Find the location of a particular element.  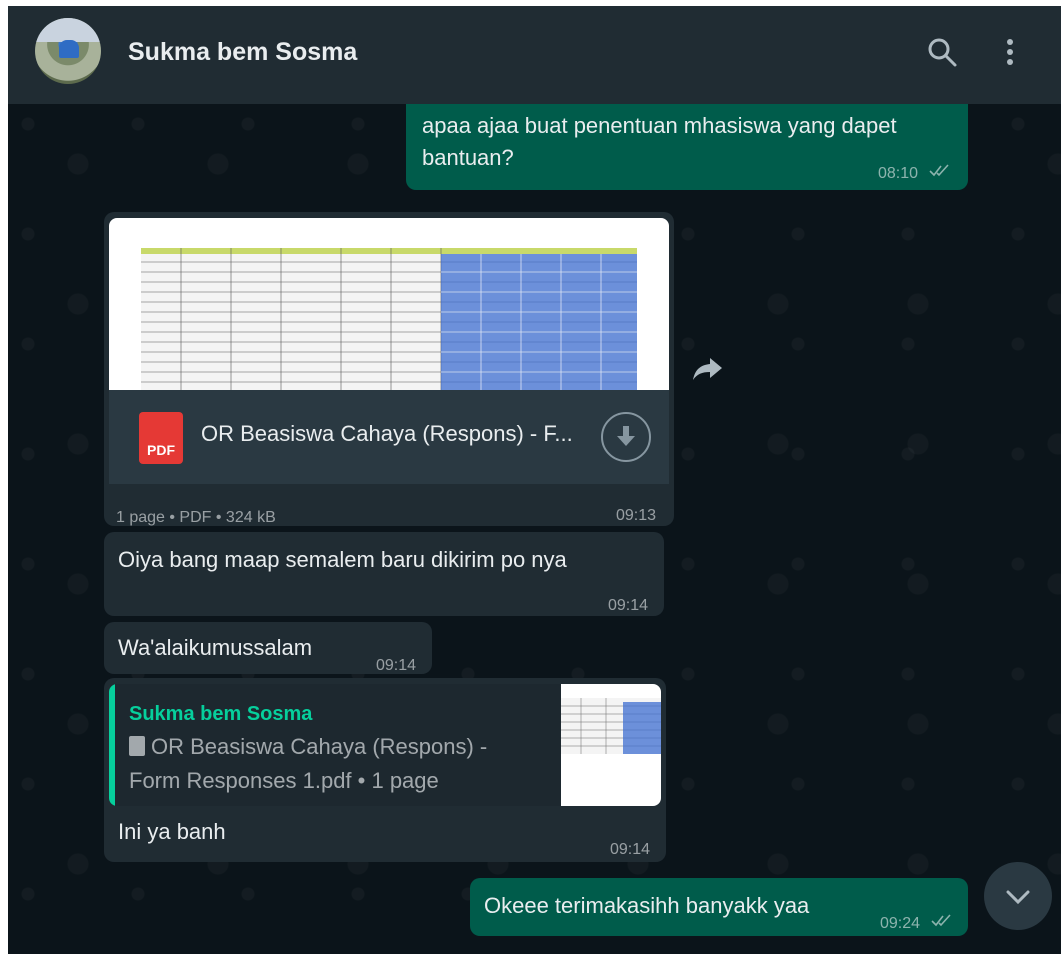

forward-button is located at coordinates (708, 368).